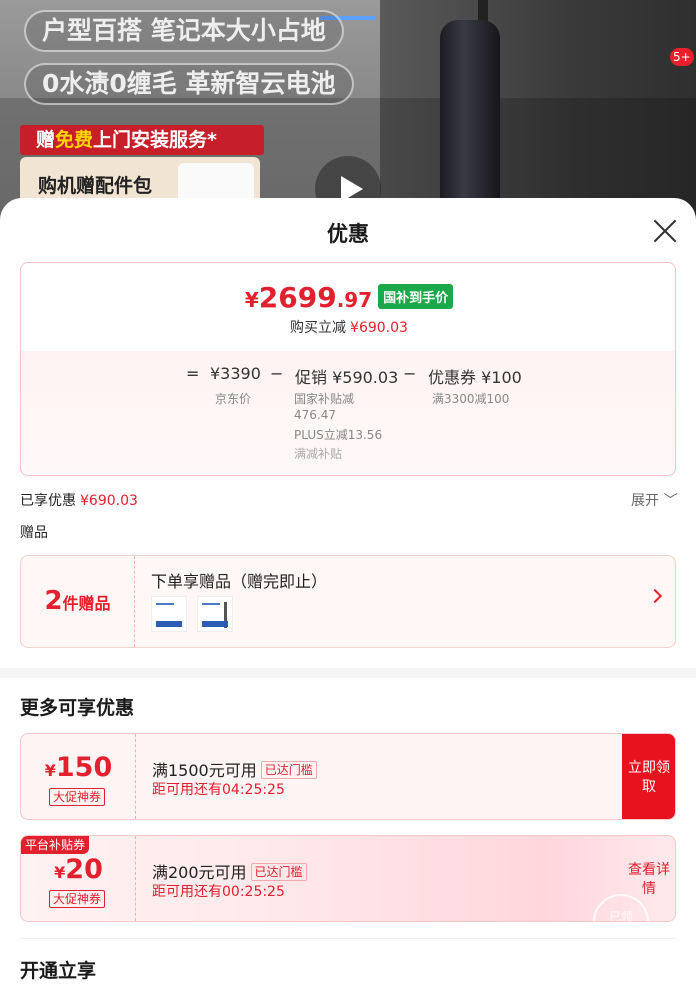 The height and width of the screenshot is (984, 696). Describe the element at coordinates (233, 399) in the screenshot. I see `jd-price-label: 京东价` at that location.